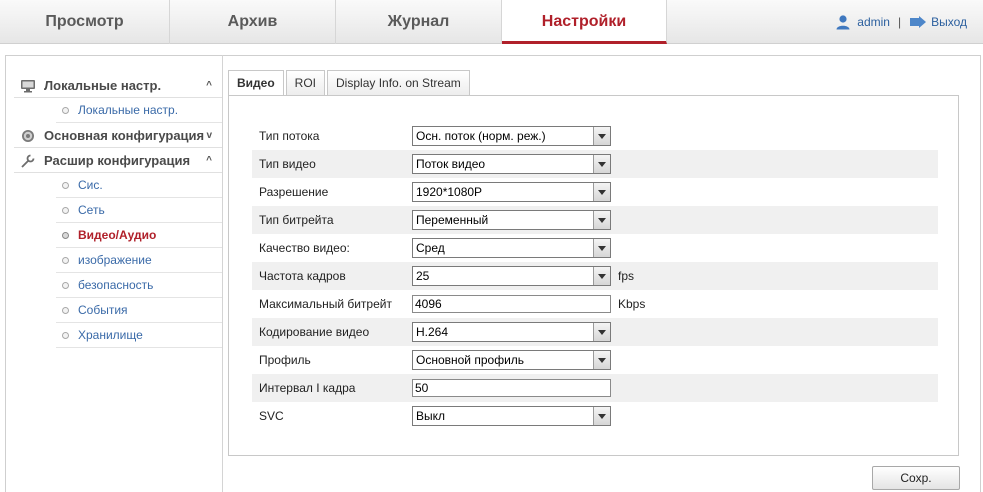  Describe the element at coordinates (304, 248) in the screenshot. I see `field-label: Качество видео:` at that location.